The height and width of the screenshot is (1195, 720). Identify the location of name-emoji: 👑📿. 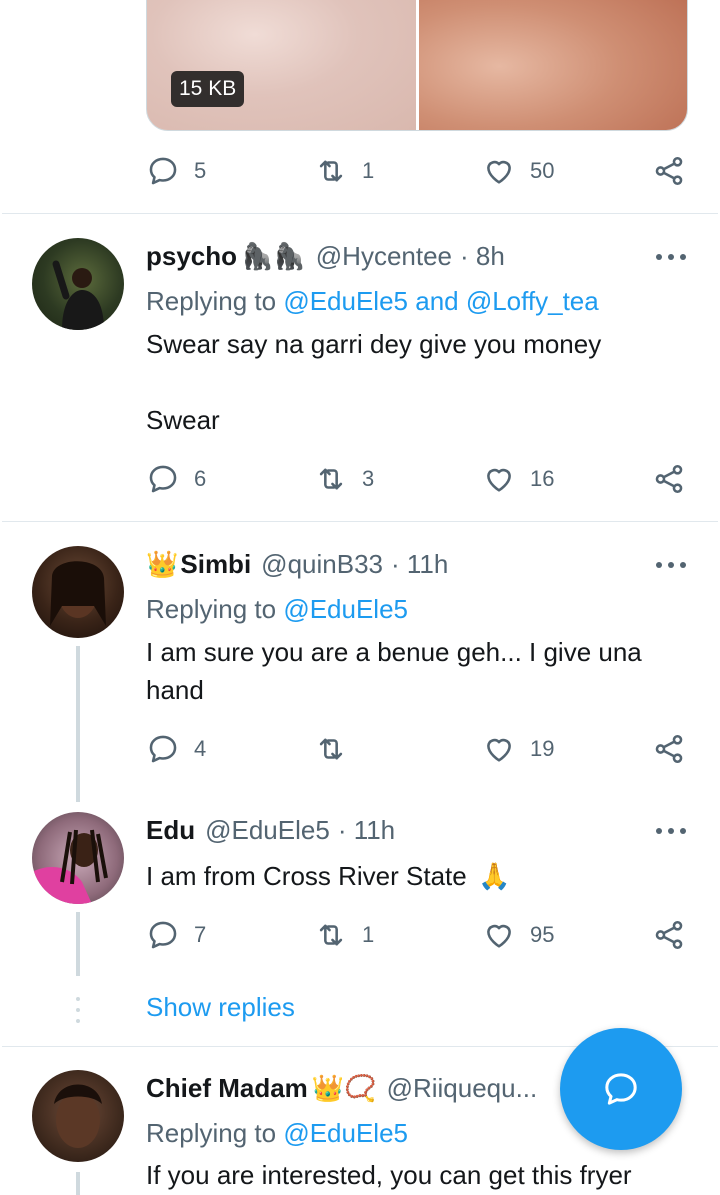
(344, 1087).